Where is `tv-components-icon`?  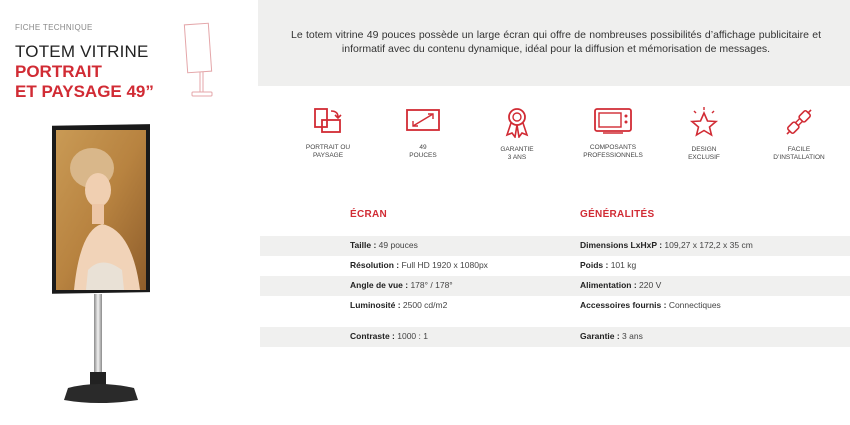 tv-components-icon is located at coordinates (613, 121).